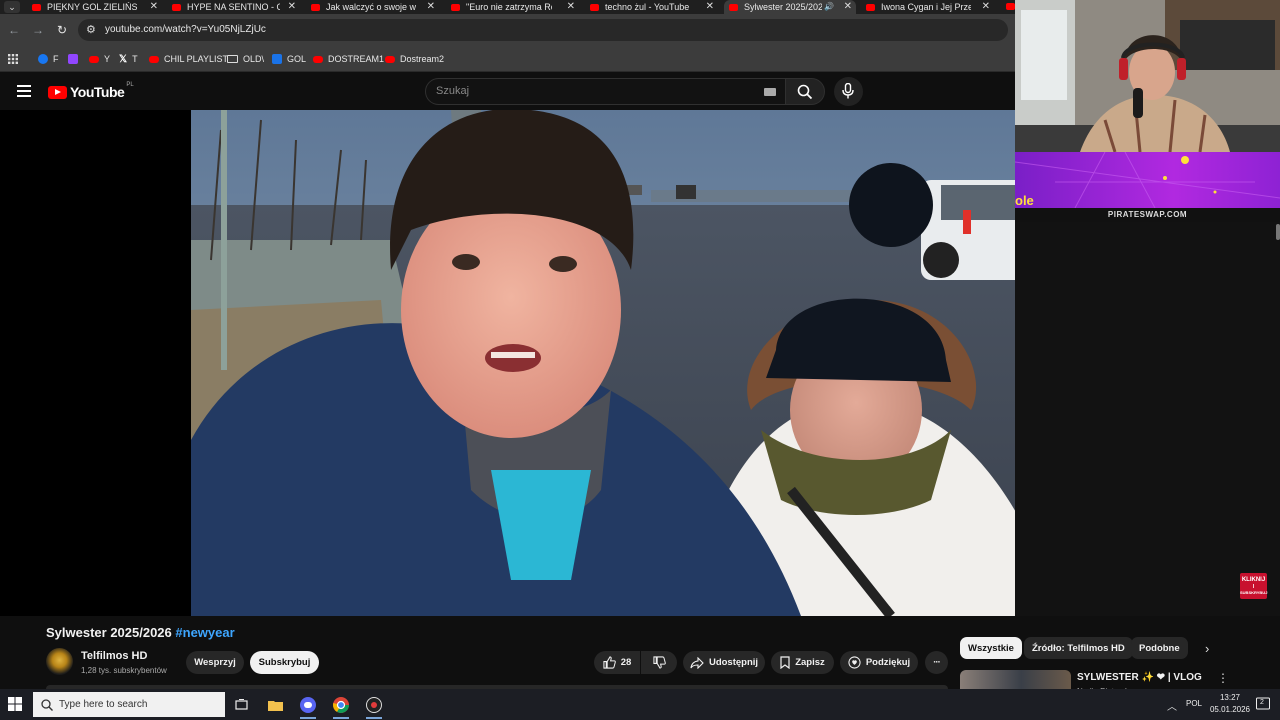  Describe the element at coordinates (204, 632) in the screenshot. I see `hashtag-link: #newyear` at that location.